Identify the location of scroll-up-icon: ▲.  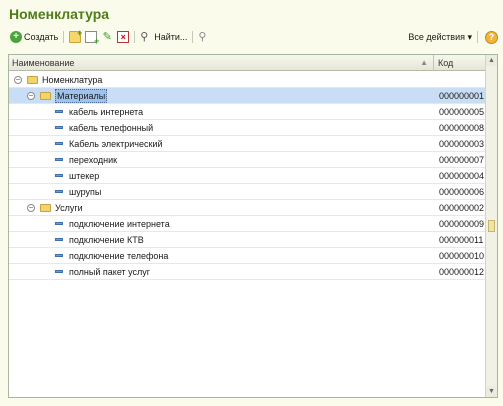
(491, 60).